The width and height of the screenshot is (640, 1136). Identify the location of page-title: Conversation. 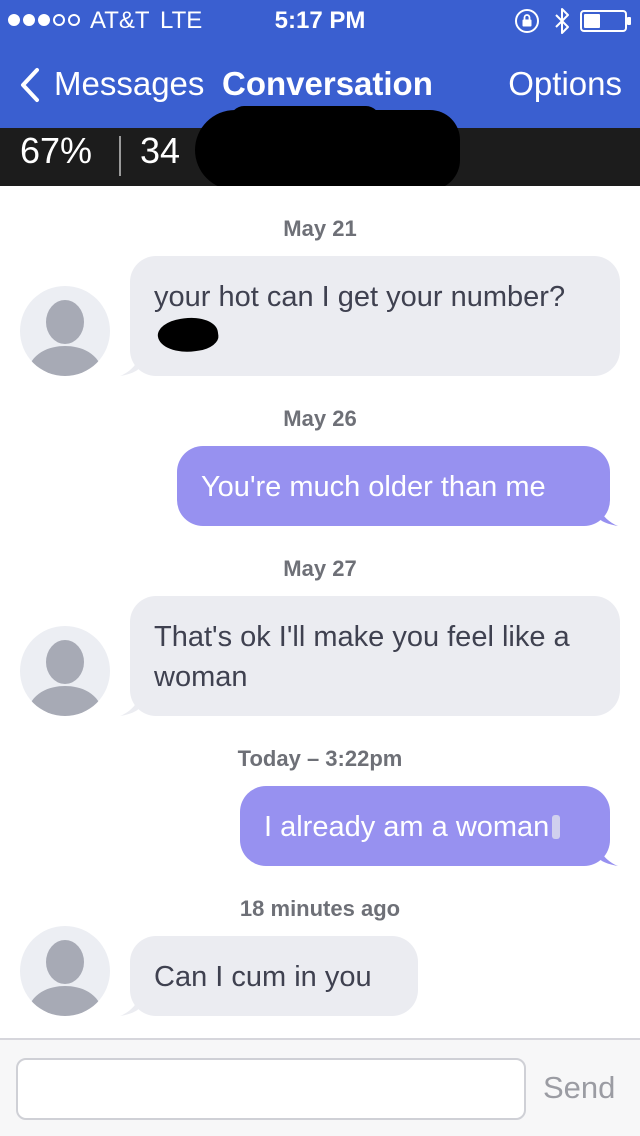
(327, 83).